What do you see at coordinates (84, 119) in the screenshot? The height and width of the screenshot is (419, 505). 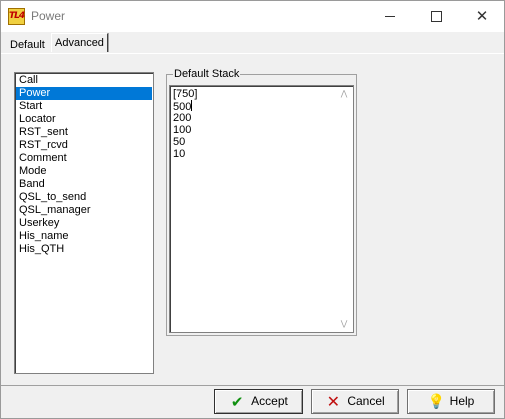 I see `field-list-item: Locator` at bounding box center [84, 119].